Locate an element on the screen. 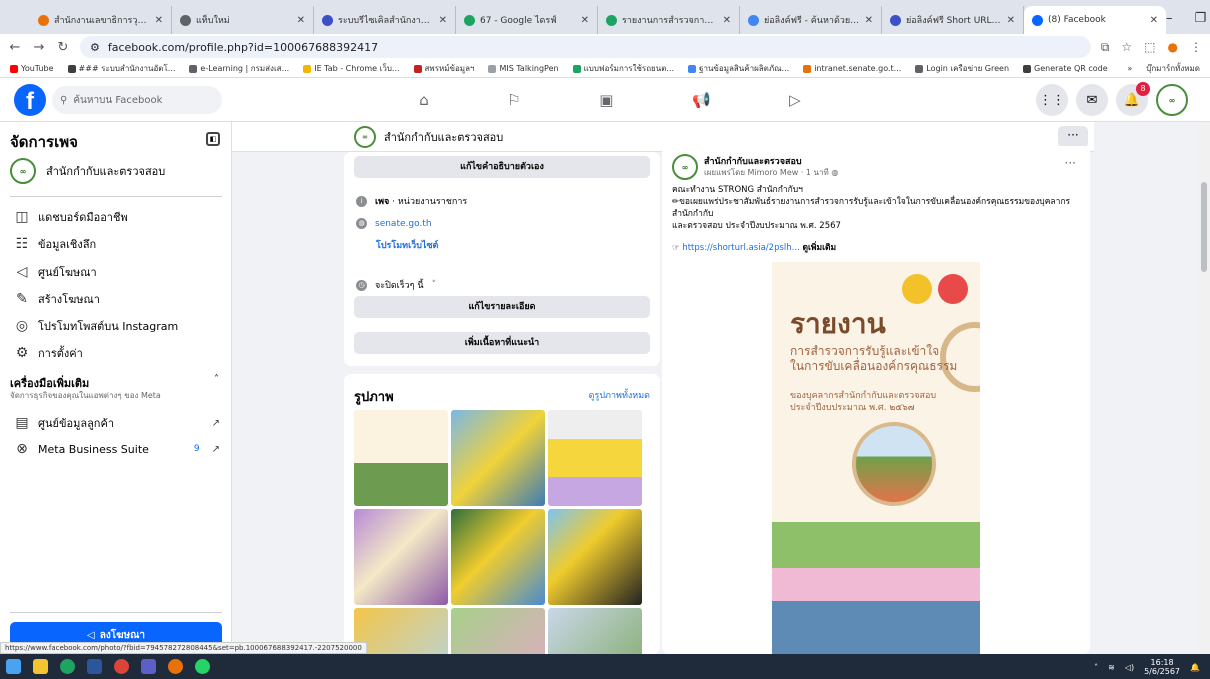 The image size is (1210, 679). sidebar-item-insights: ☷ ข้อมูลเชิงลึก is located at coordinates (117, 244).